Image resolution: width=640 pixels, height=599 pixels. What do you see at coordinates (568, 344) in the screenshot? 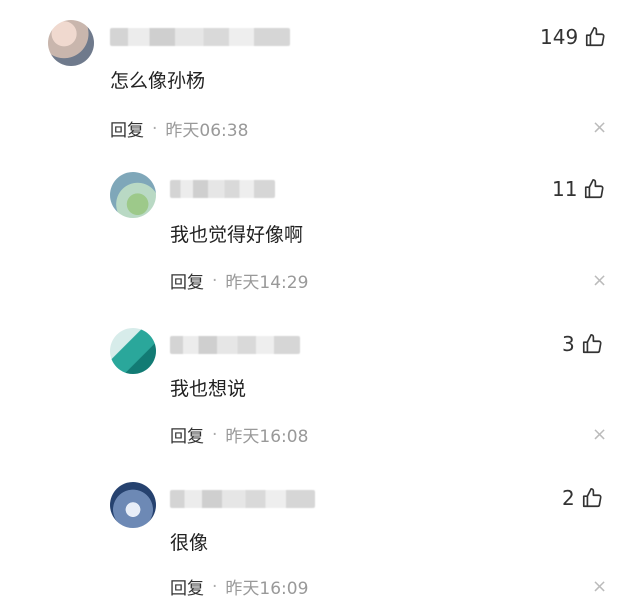
I see `like-count: 3` at bounding box center [568, 344].